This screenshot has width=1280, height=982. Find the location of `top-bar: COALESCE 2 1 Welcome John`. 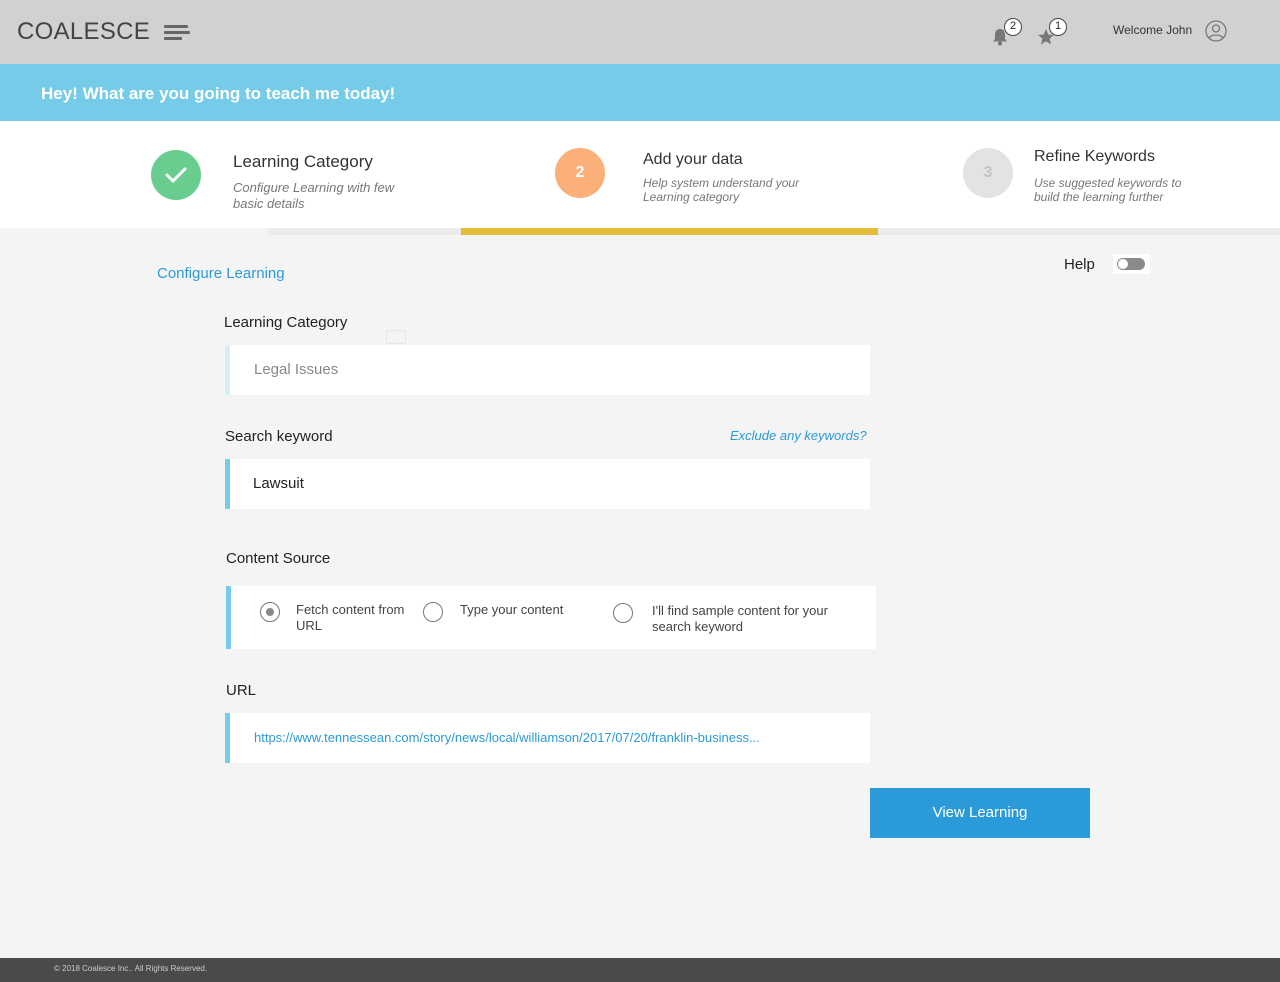

top-bar: COALESCE 2 1 Welcome John is located at coordinates (640, 32).